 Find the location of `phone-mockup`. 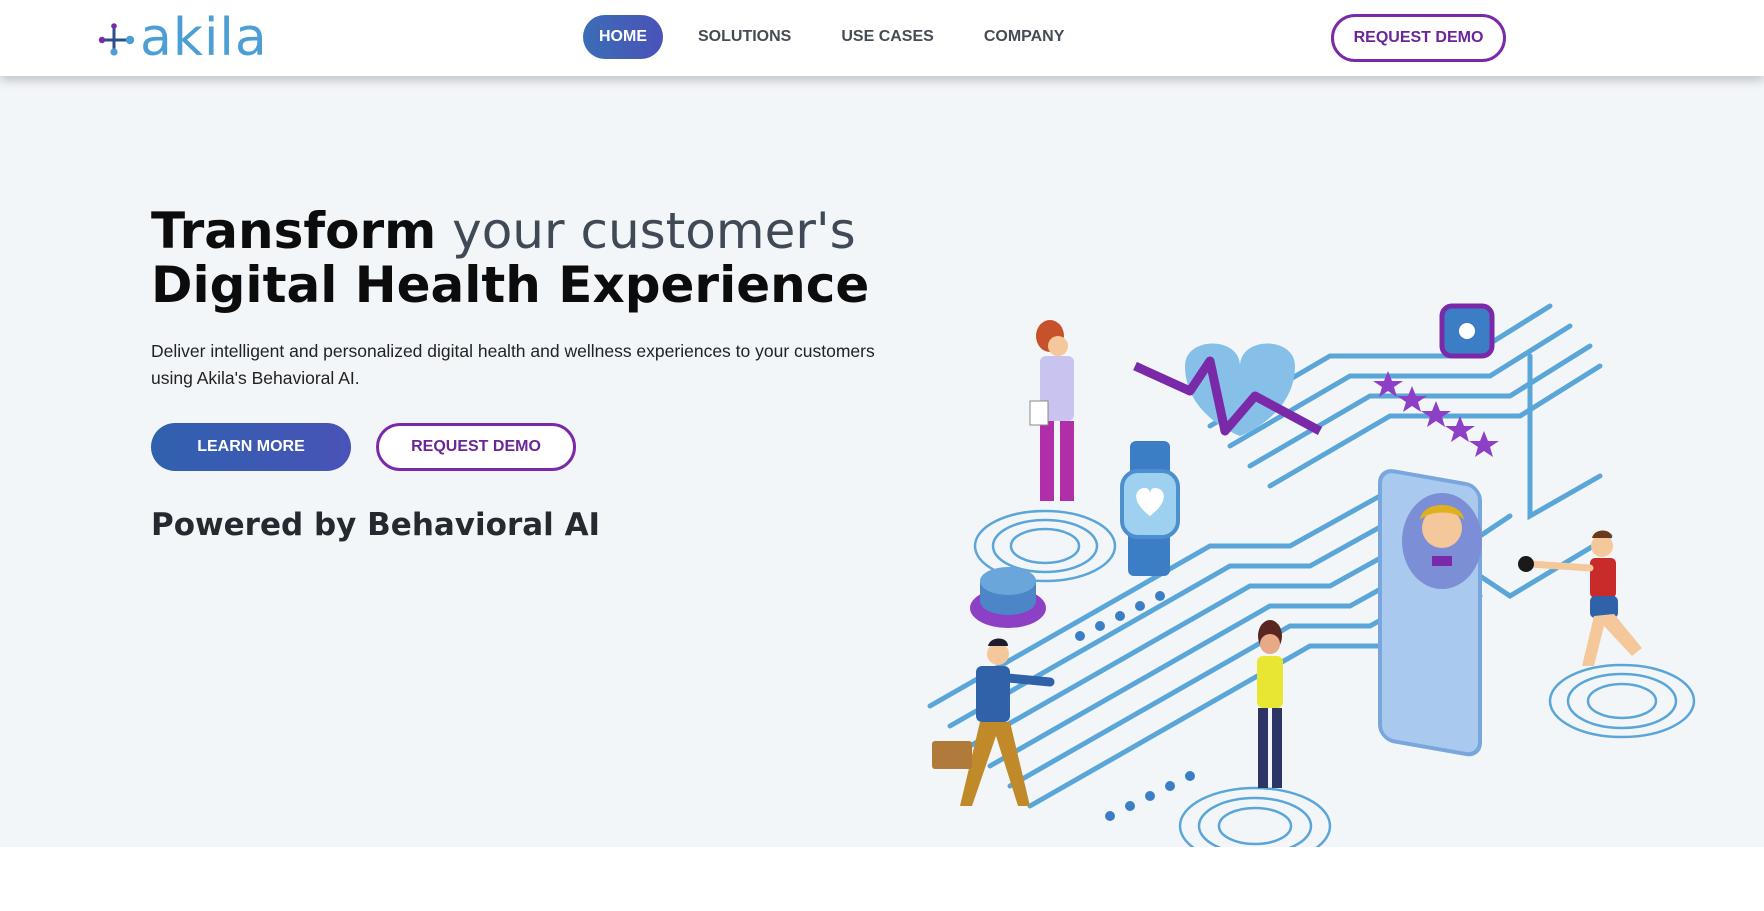

phone-mockup is located at coordinates (1430, 613).